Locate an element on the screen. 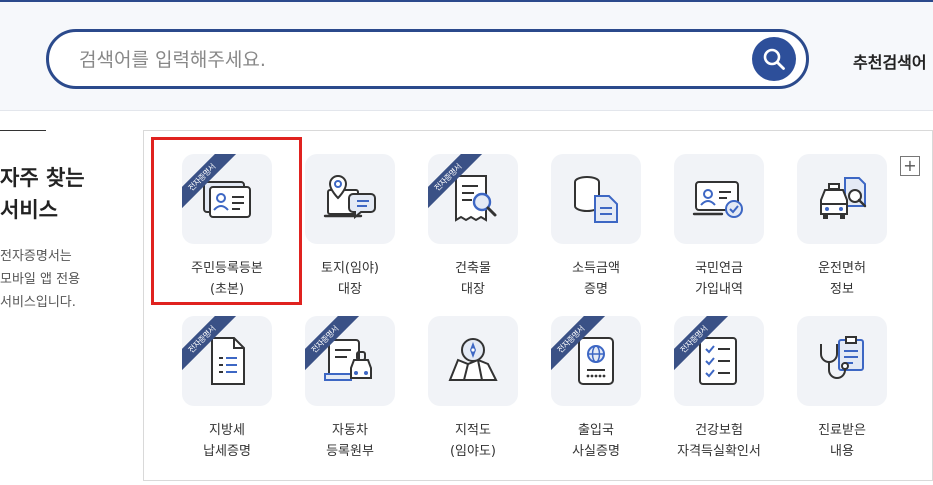 The width and height of the screenshot is (933, 485). service-label-line2: (초본) is located at coordinates (227, 289).